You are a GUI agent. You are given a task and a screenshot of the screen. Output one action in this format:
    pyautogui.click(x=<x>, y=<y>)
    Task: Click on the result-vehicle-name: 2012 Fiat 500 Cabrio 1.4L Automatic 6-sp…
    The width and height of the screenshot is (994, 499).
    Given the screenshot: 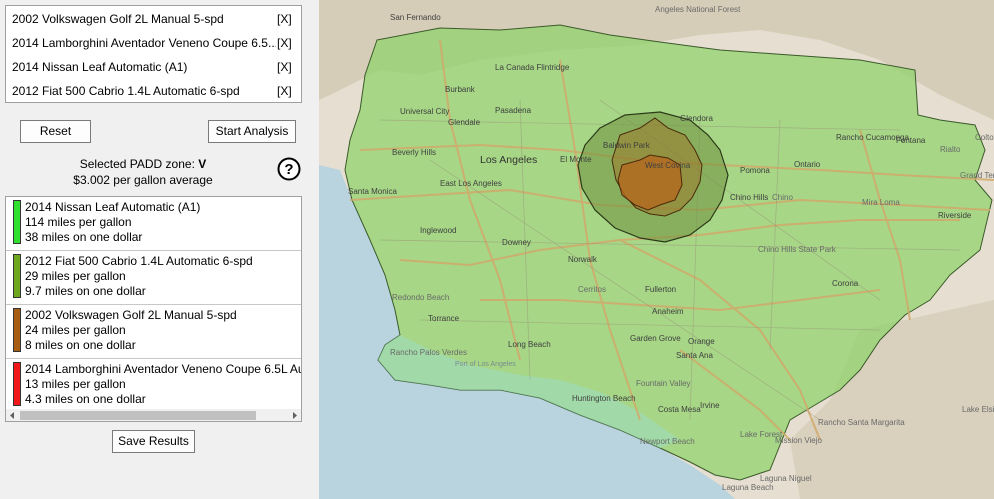 What is the action you would take?
    pyautogui.click(x=139, y=261)
    